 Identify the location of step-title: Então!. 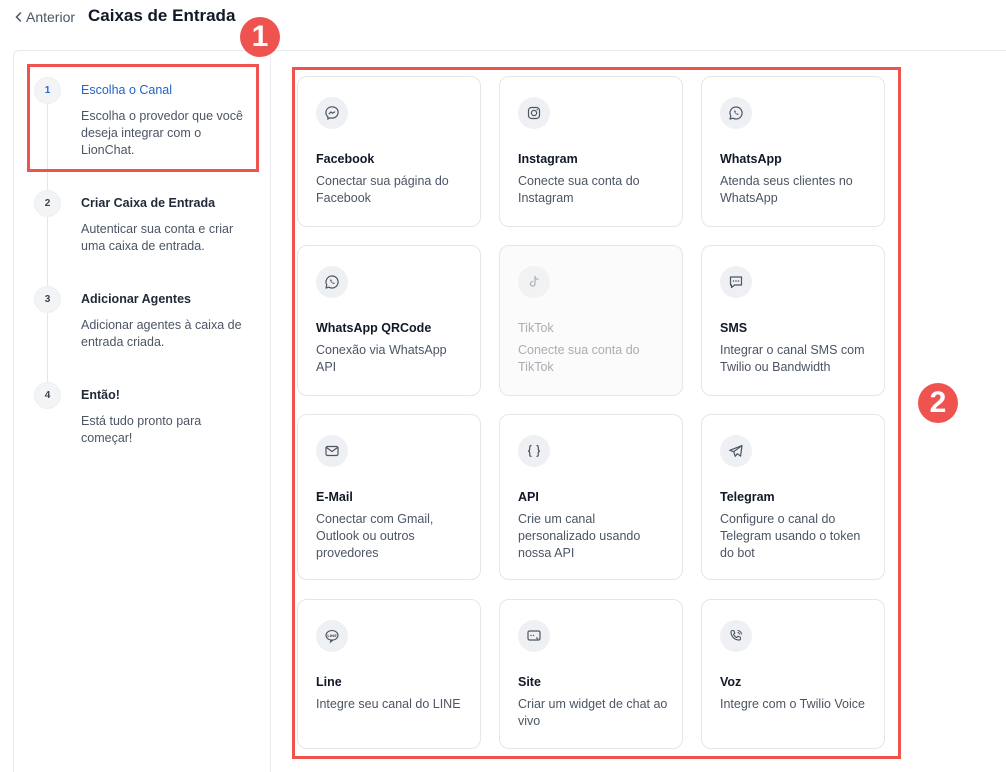
(100, 395).